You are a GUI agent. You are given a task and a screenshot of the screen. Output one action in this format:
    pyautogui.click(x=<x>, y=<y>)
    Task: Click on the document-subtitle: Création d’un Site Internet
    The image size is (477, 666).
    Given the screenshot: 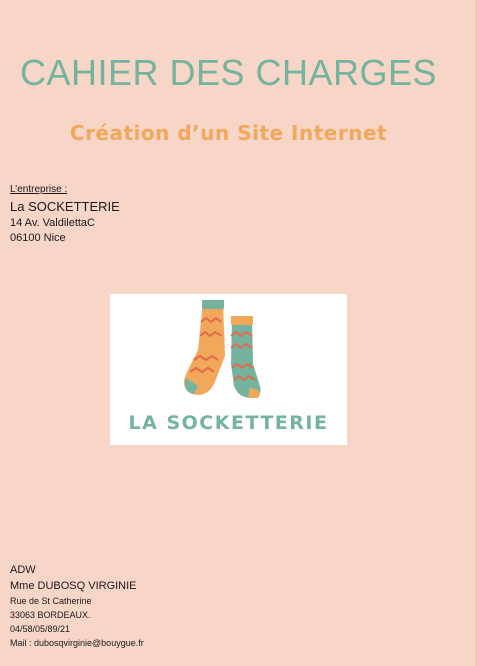 What is the action you would take?
    pyautogui.click(x=228, y=133)
    